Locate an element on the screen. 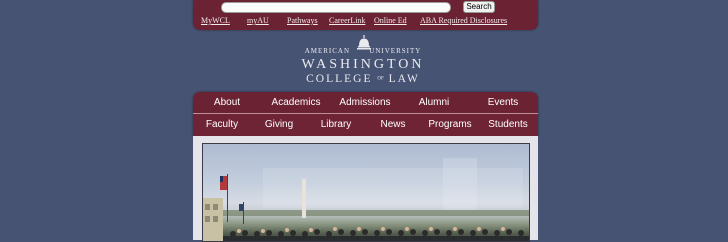 Image resolution: width=728 pixels, height=242 pixels. quicklink-mywcl: MyWCL is located at coordinates (215, 21).